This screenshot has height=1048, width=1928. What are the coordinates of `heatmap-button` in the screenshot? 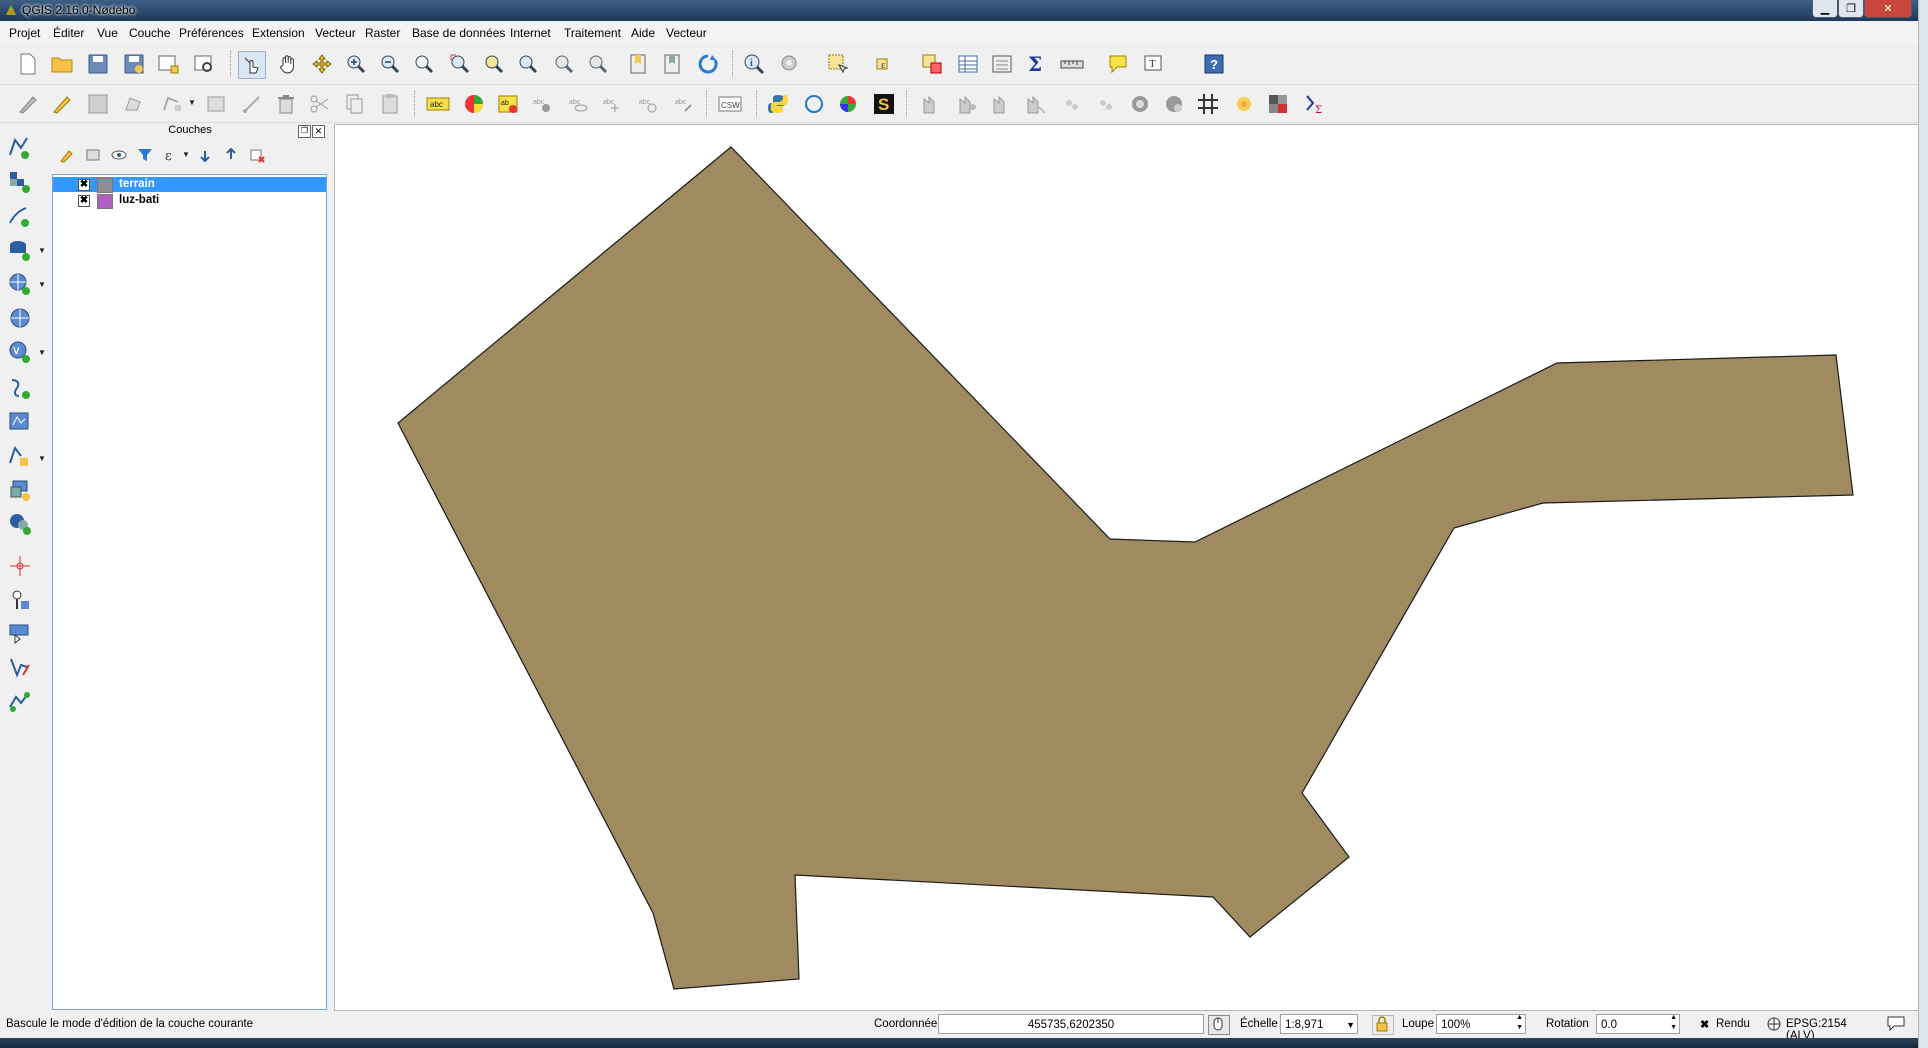 It's located at (1244, 104).